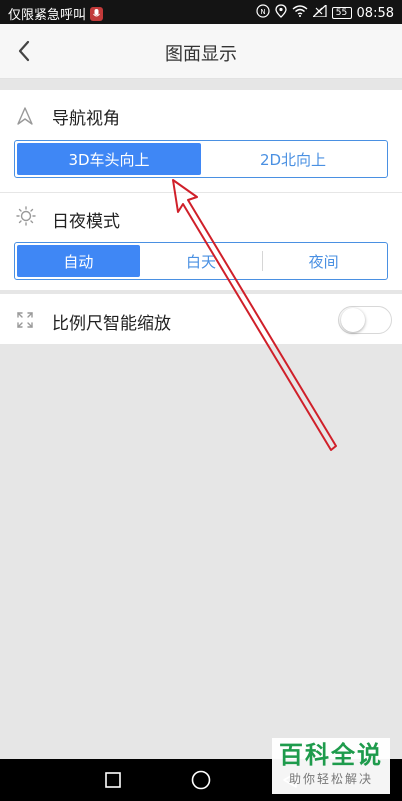  What do you see at coordinates (109, 159) in the screenshot?
I see `option-3d-heading-up: 3D车头向上` at bounding box center [109, 159].